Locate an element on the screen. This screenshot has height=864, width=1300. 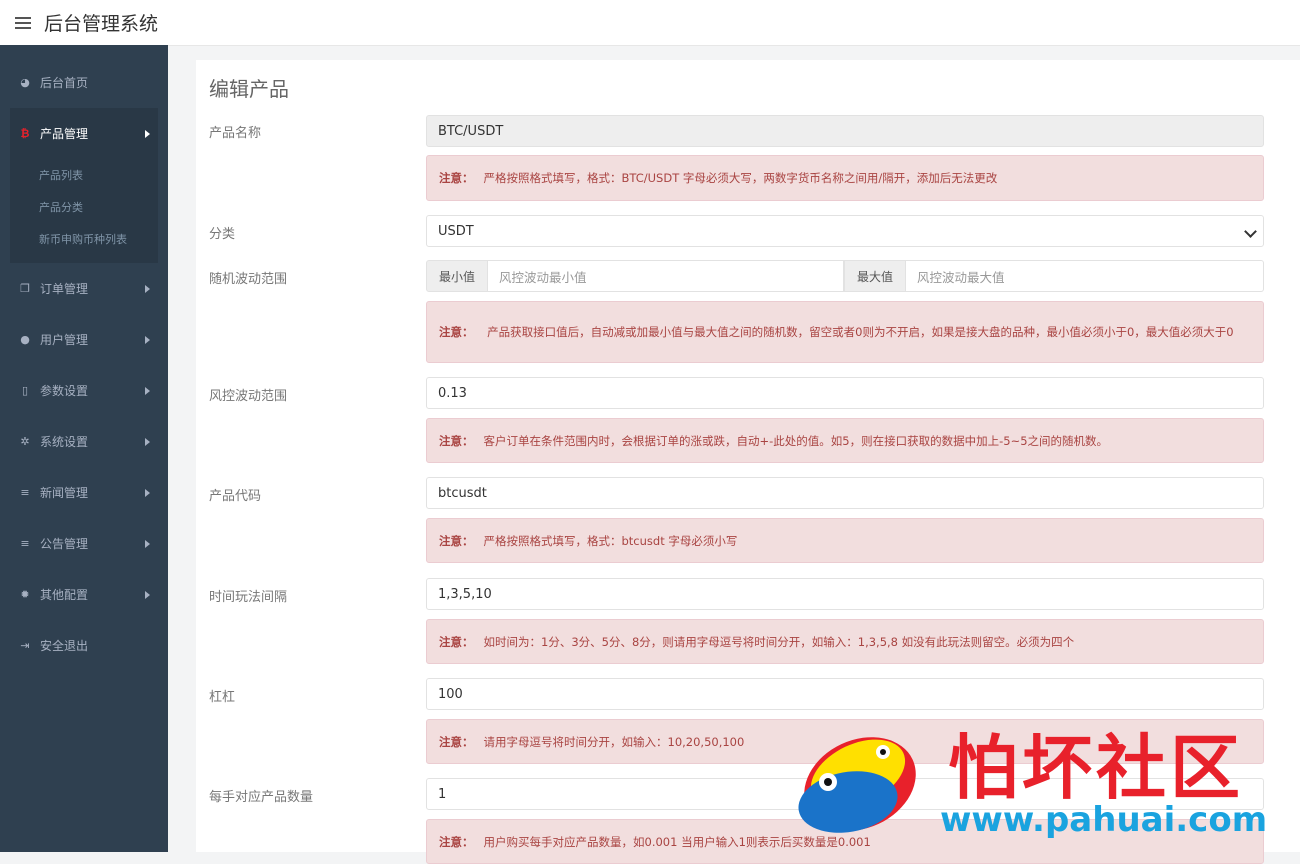
min-addon: 最小值 is located at coordinates (457, 276).